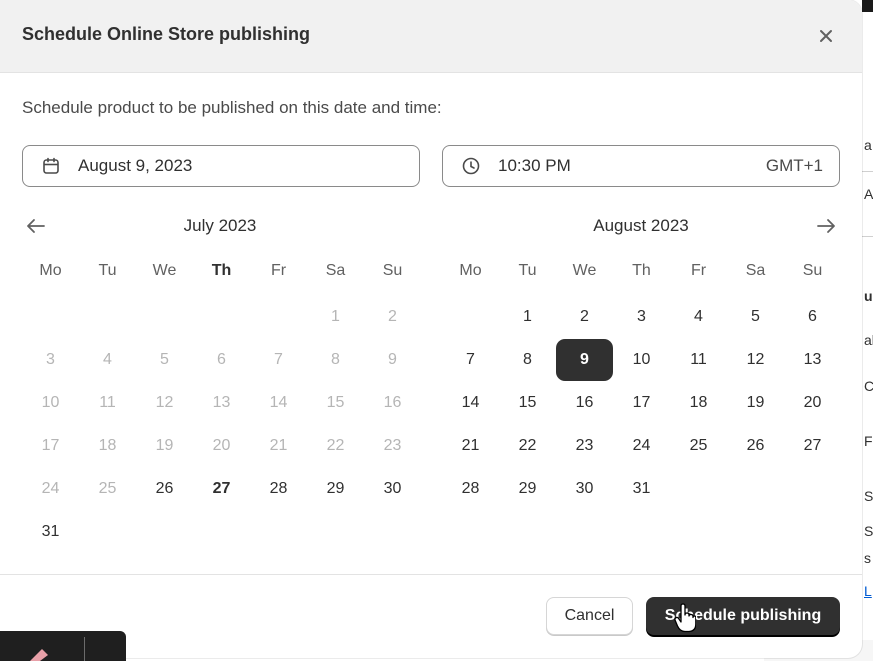 The image size is (873, 661). Describe the element at coordinates (867, 236) in the screenshot. I see `divider` at that location.